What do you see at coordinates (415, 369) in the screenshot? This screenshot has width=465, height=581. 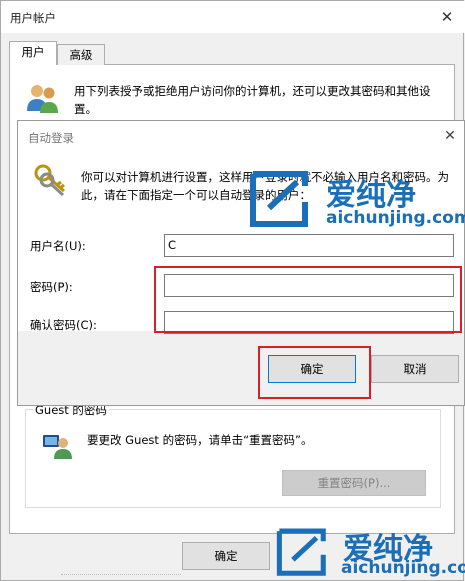 I see `dialog-cancel-button: 取消` at bounding box center [415, 369].